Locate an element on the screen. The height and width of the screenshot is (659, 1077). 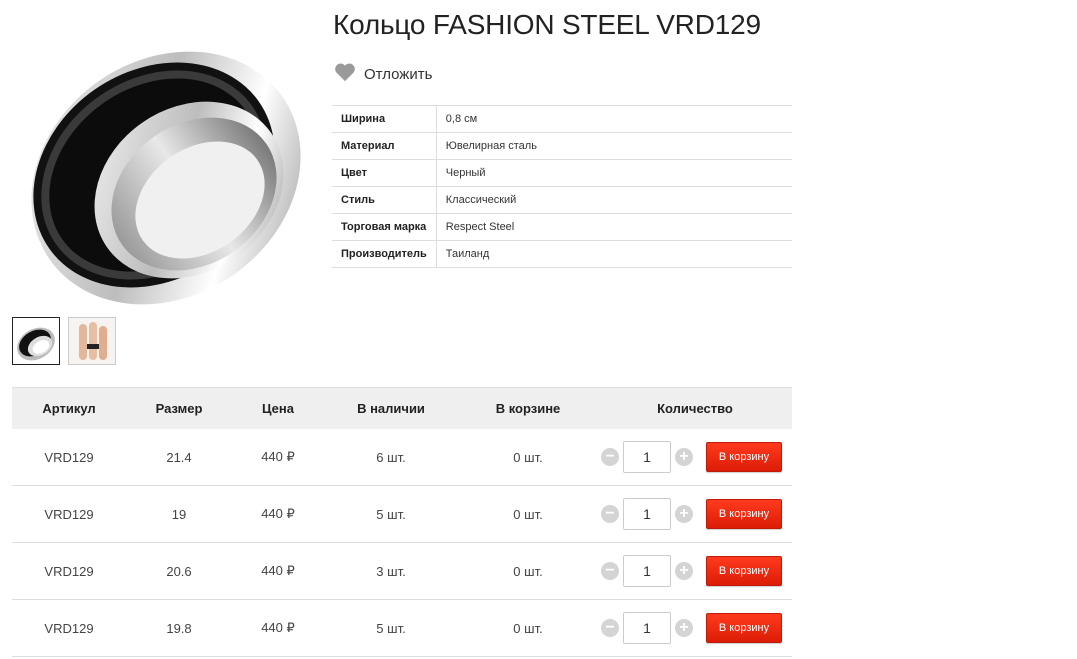
property-row: Материал Ювелирная сталь is located at coordinates (562, 146).